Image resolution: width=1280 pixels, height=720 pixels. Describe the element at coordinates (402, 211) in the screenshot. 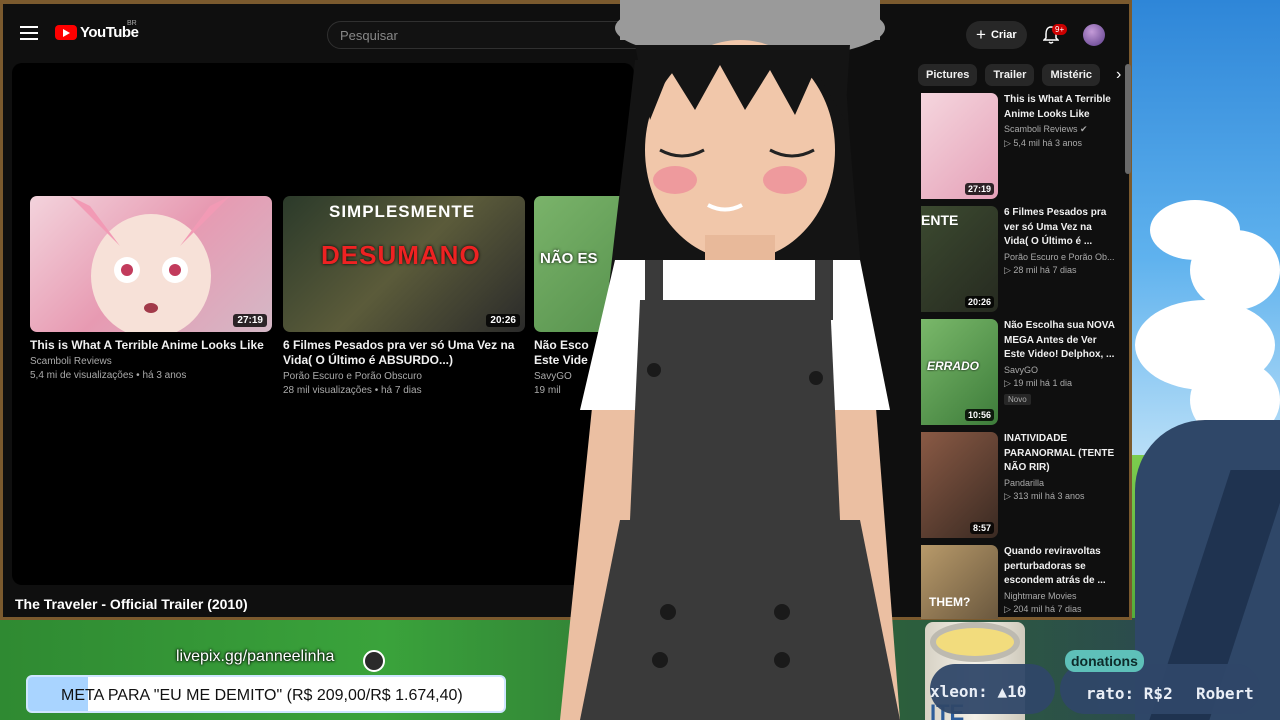

I see `thumbnail-text-top: SIMPLESMENTE` at that location.